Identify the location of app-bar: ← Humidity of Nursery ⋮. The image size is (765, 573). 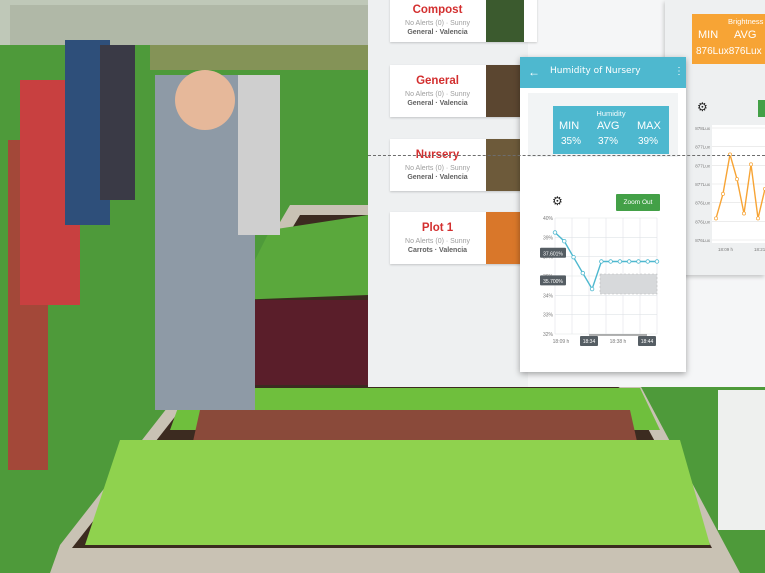
(603, 72).